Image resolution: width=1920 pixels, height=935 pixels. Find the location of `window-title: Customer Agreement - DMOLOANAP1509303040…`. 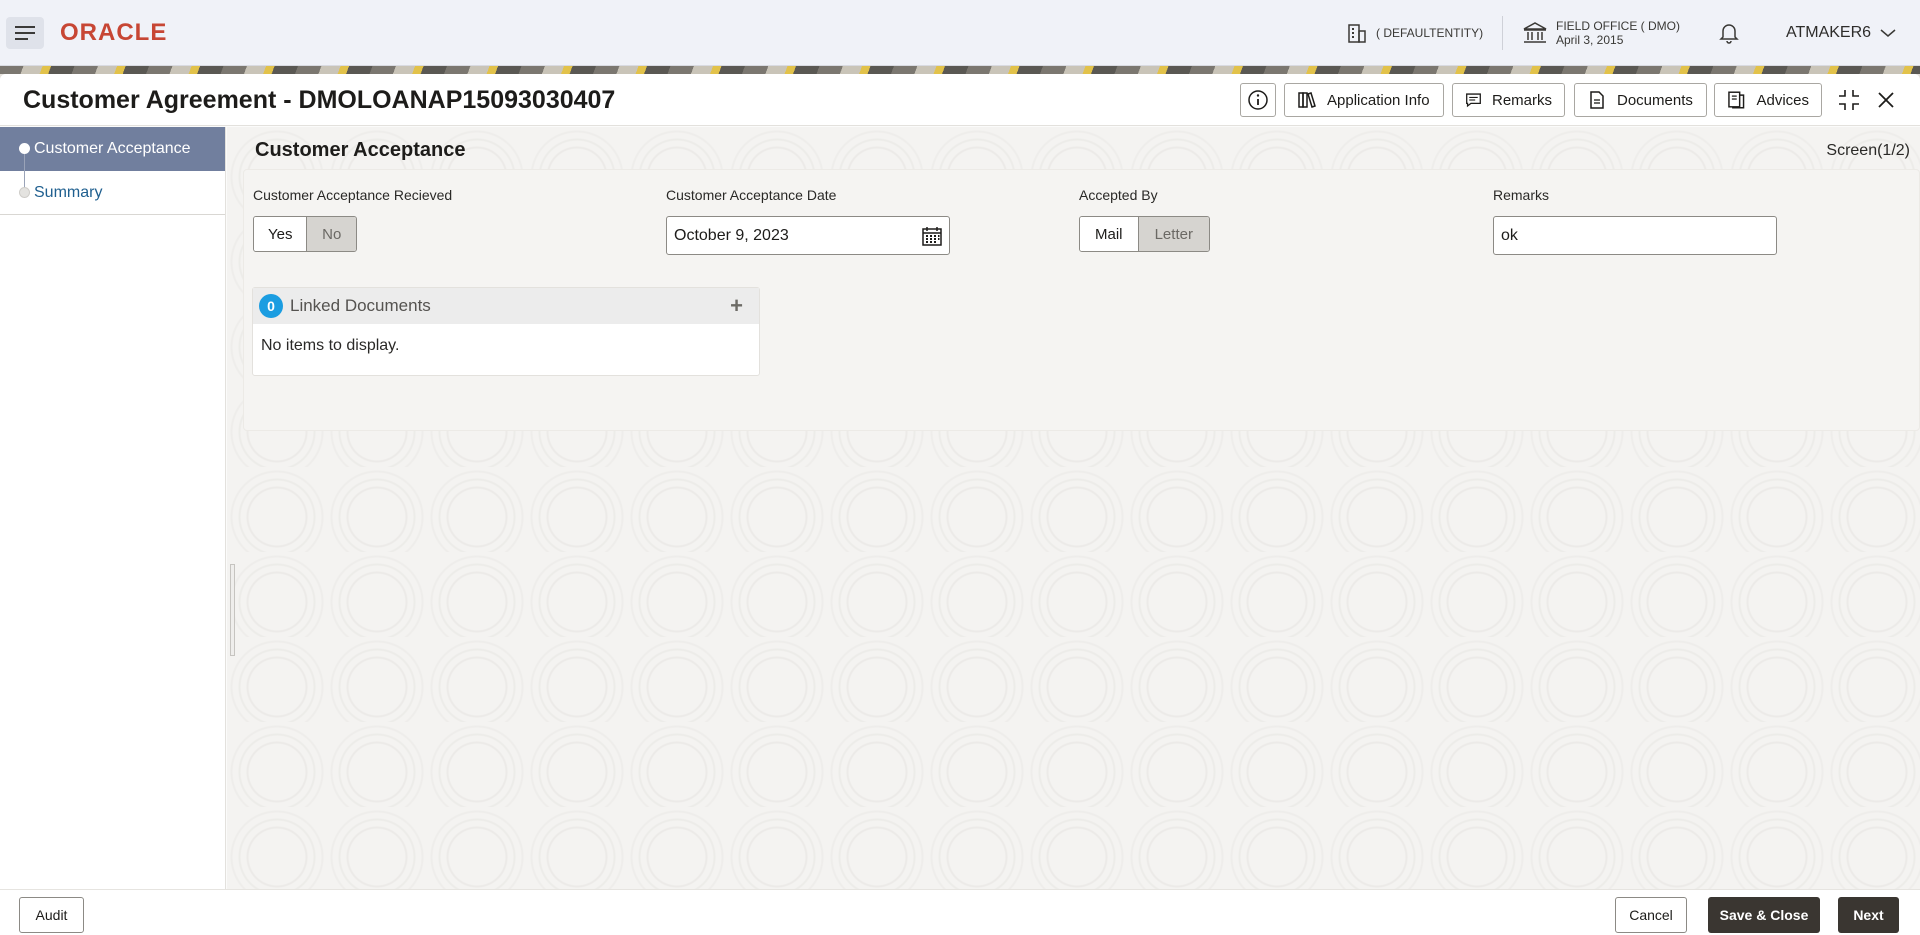

window-title: Customer Agreement - DMOLOANAP1509303040… is located at coordinates (319, 100).